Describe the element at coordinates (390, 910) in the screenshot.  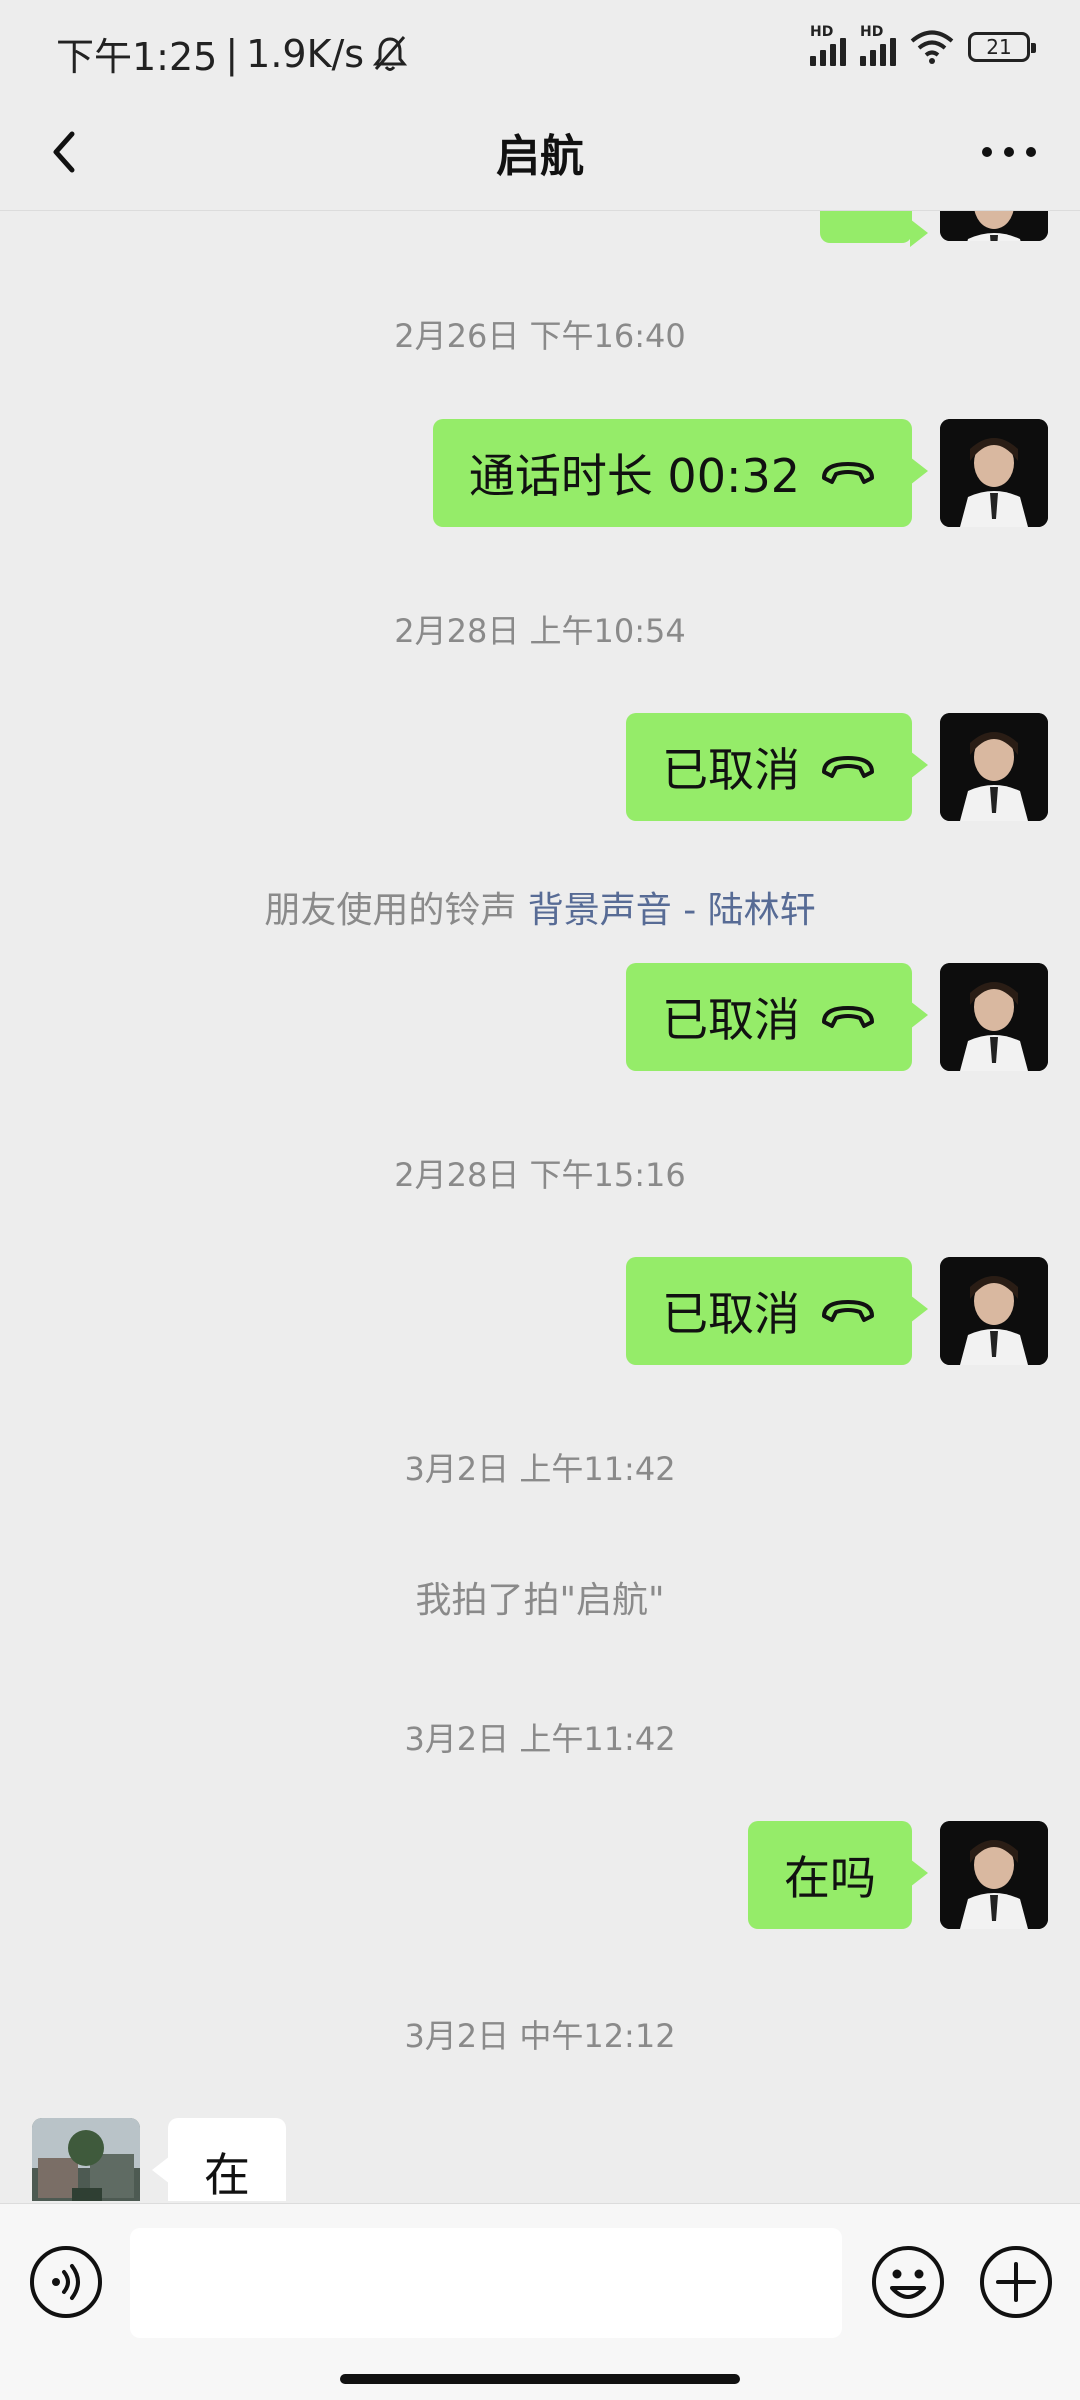
I see `ringtone-prefix: 朋友使用的铃声` at that location.